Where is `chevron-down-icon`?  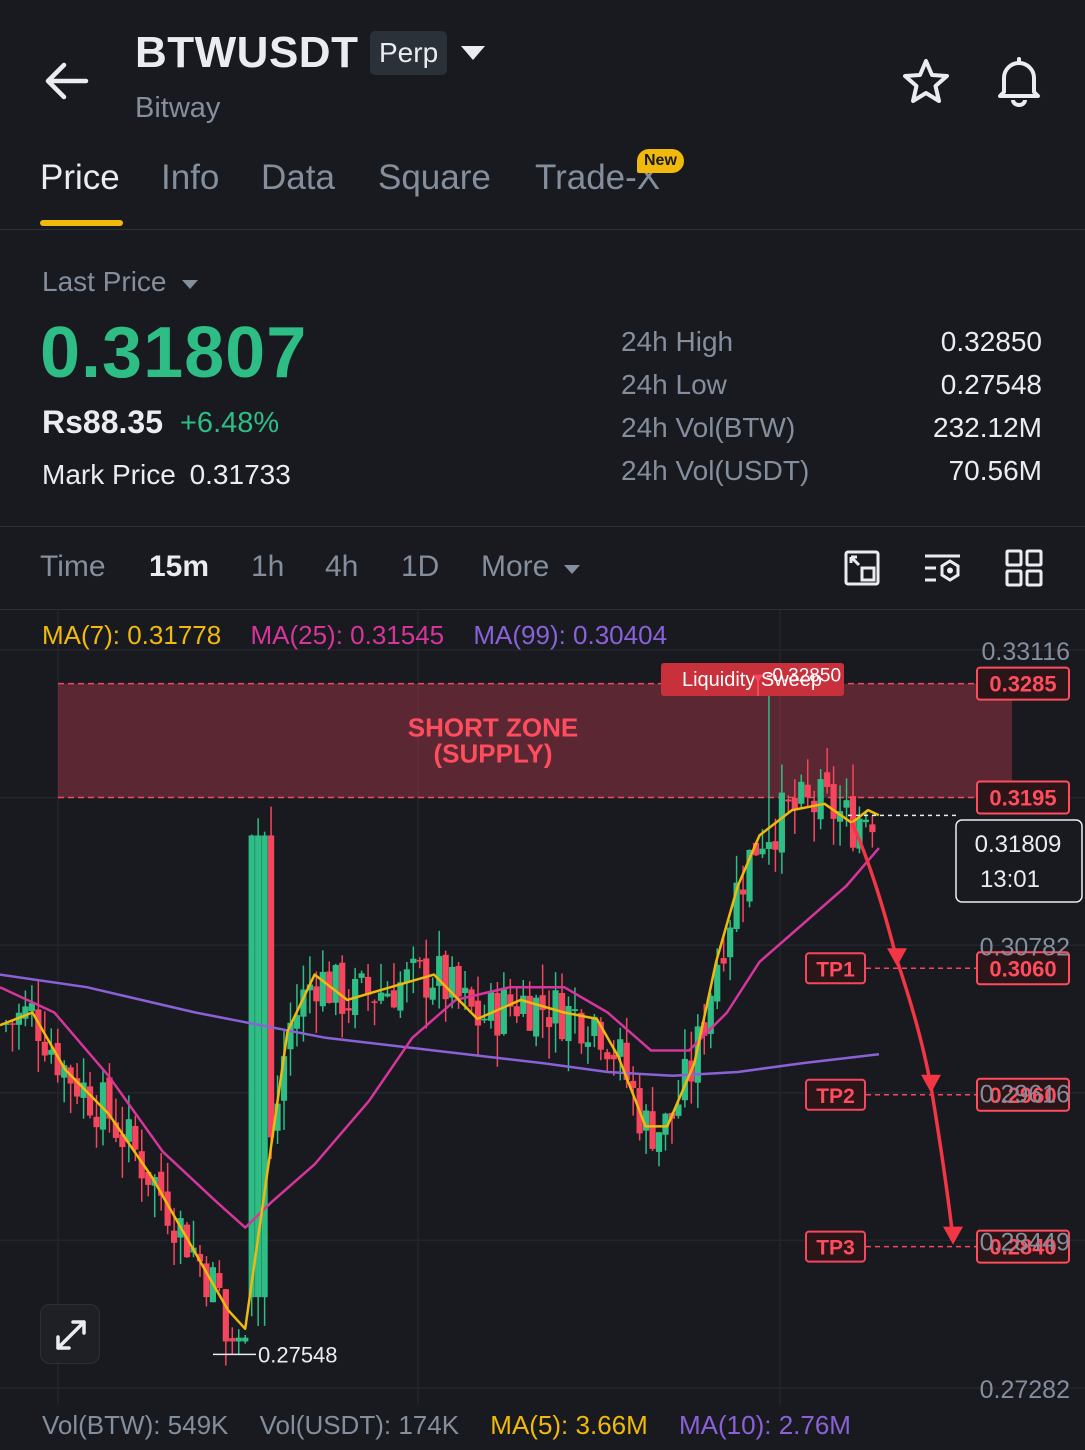 chevron-down-icon is located at coordinates (473, 53).